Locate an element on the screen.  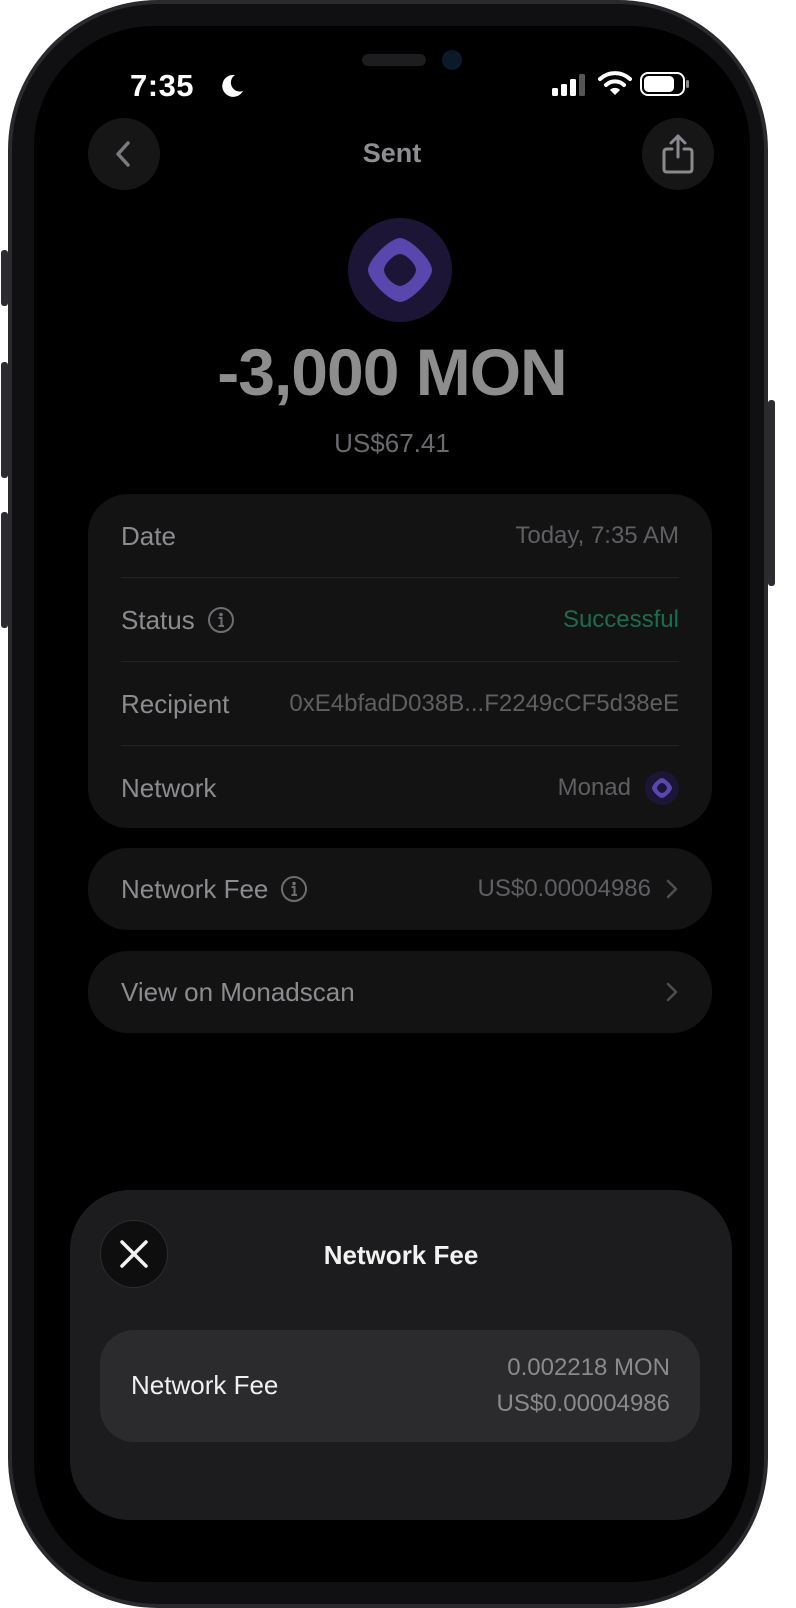
status-row: Status Successful is located at coordinates (400, 620).